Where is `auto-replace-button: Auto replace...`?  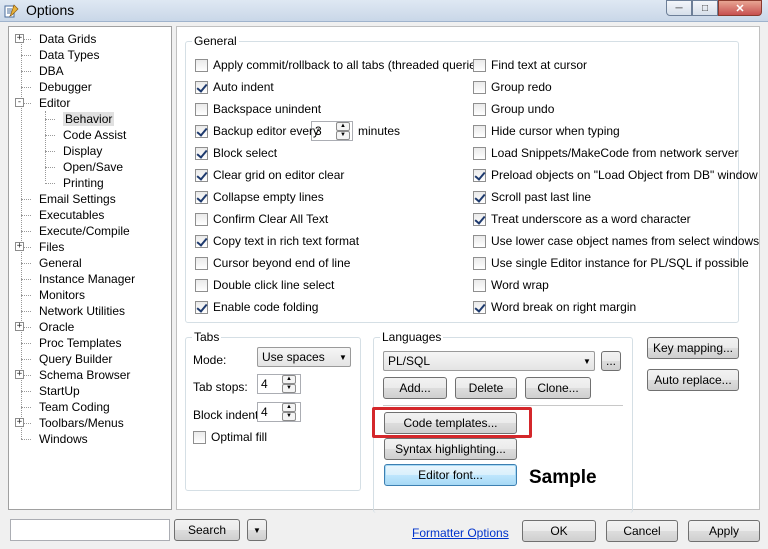
auto-replace-button: Auto replace... is located at coordinates (693, 380).